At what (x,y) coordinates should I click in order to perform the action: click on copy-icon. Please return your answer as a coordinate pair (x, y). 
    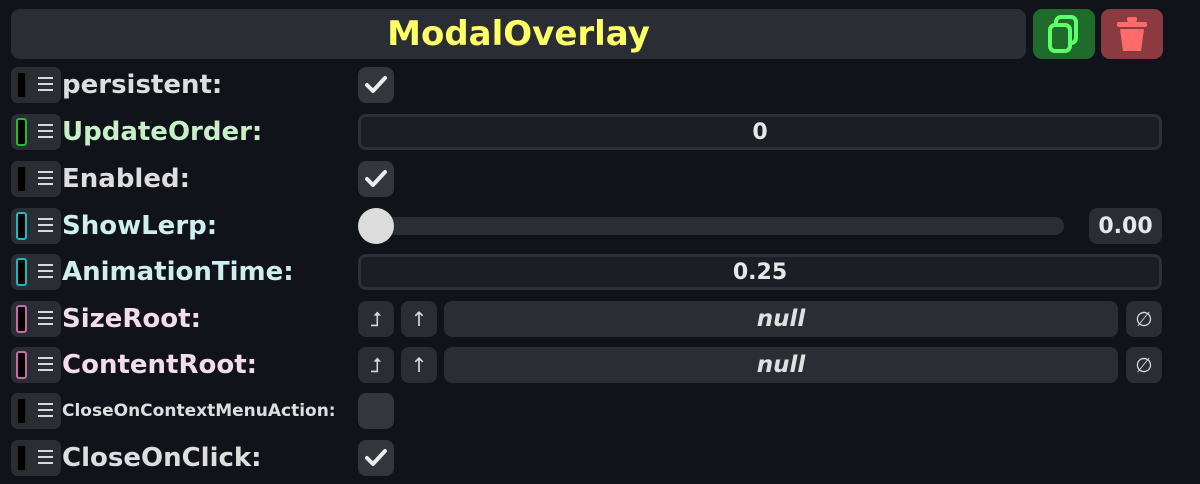
    Looking at the image, I should click on (1063, 34).